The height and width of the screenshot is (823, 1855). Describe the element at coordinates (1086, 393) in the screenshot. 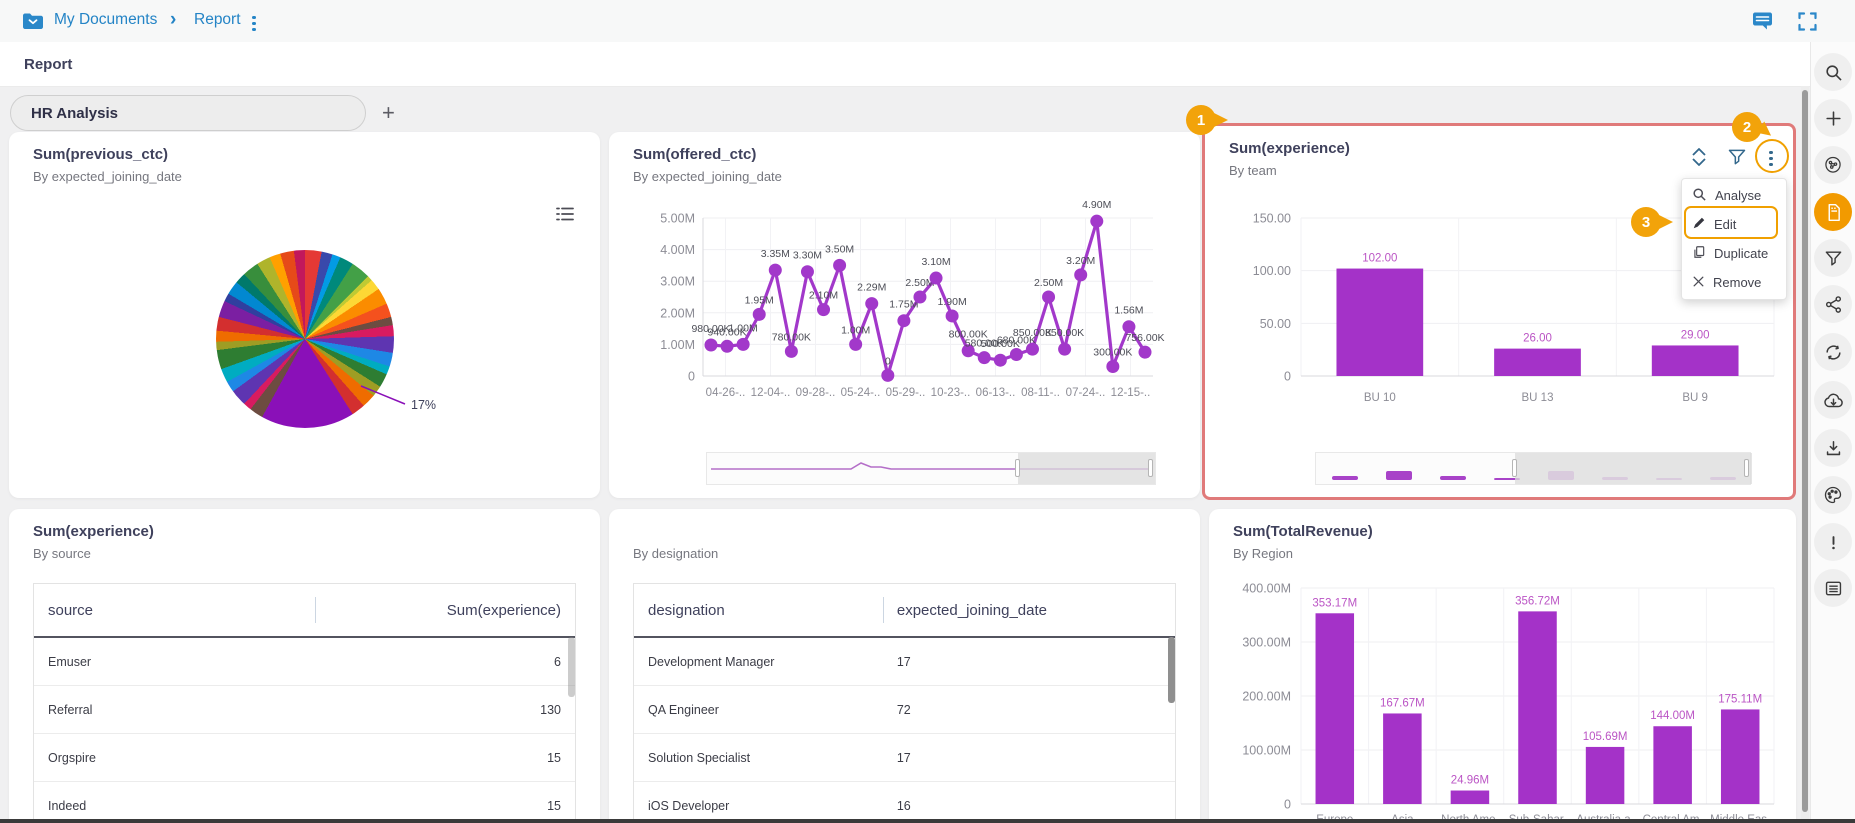

I see `svg-text: 07-24-..` at that location.